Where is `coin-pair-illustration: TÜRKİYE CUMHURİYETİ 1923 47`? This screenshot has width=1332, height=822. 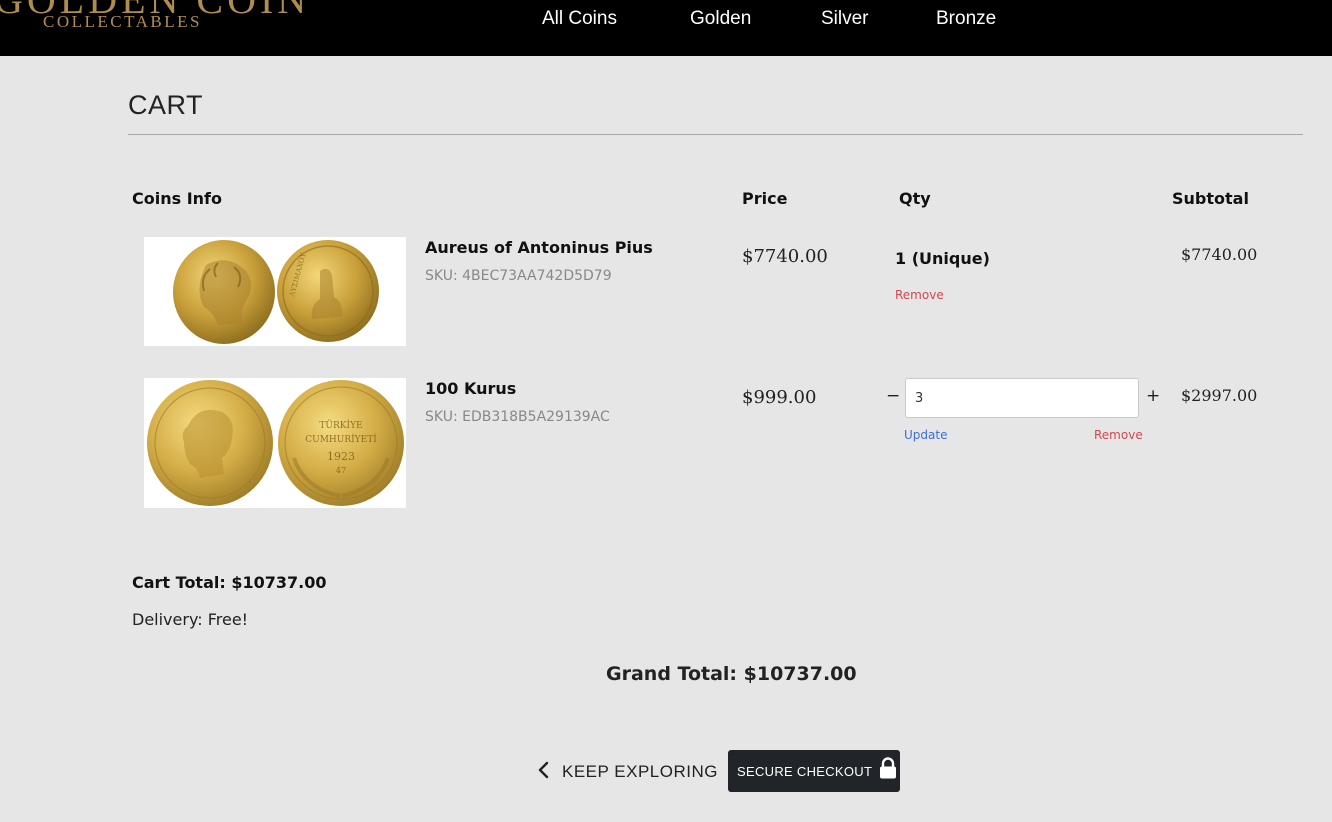
coin-pair-illustration: TÜRKİYE CUMHURİYETİ 1923 47 is located at coordinates (275, 443).